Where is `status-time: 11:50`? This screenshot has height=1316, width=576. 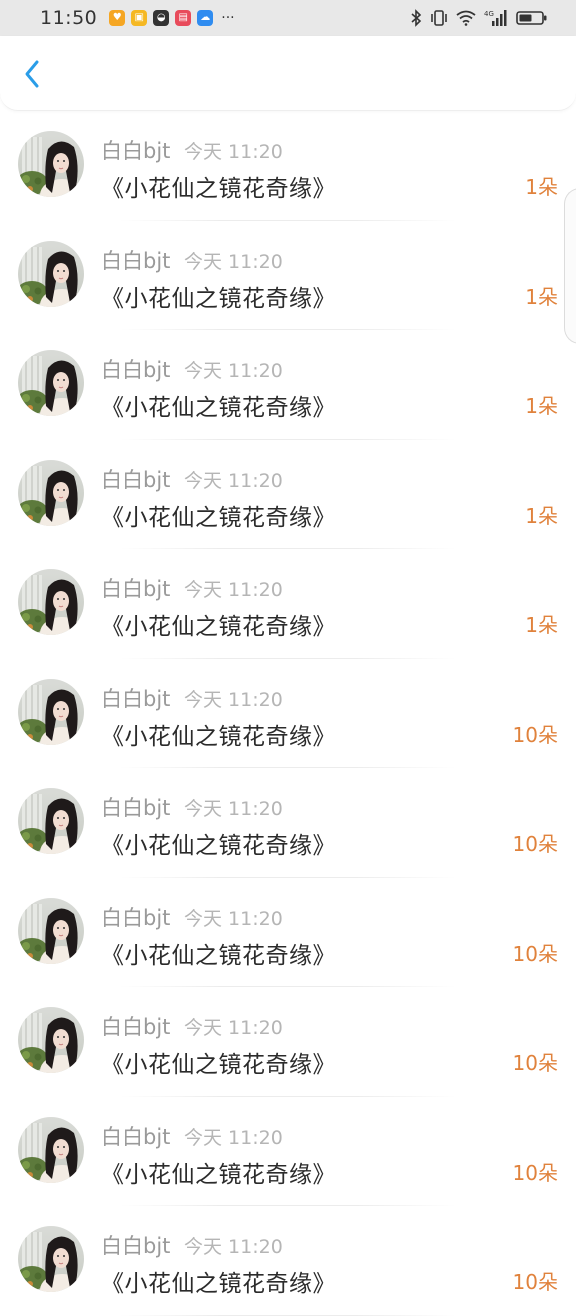
status-time: 11:50 is located at coordinates (69, 18).